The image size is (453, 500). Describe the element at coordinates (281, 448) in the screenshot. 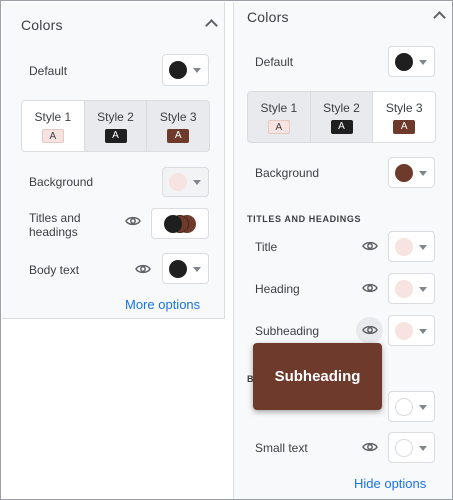

I see `small-text-label: Small text` at that location.